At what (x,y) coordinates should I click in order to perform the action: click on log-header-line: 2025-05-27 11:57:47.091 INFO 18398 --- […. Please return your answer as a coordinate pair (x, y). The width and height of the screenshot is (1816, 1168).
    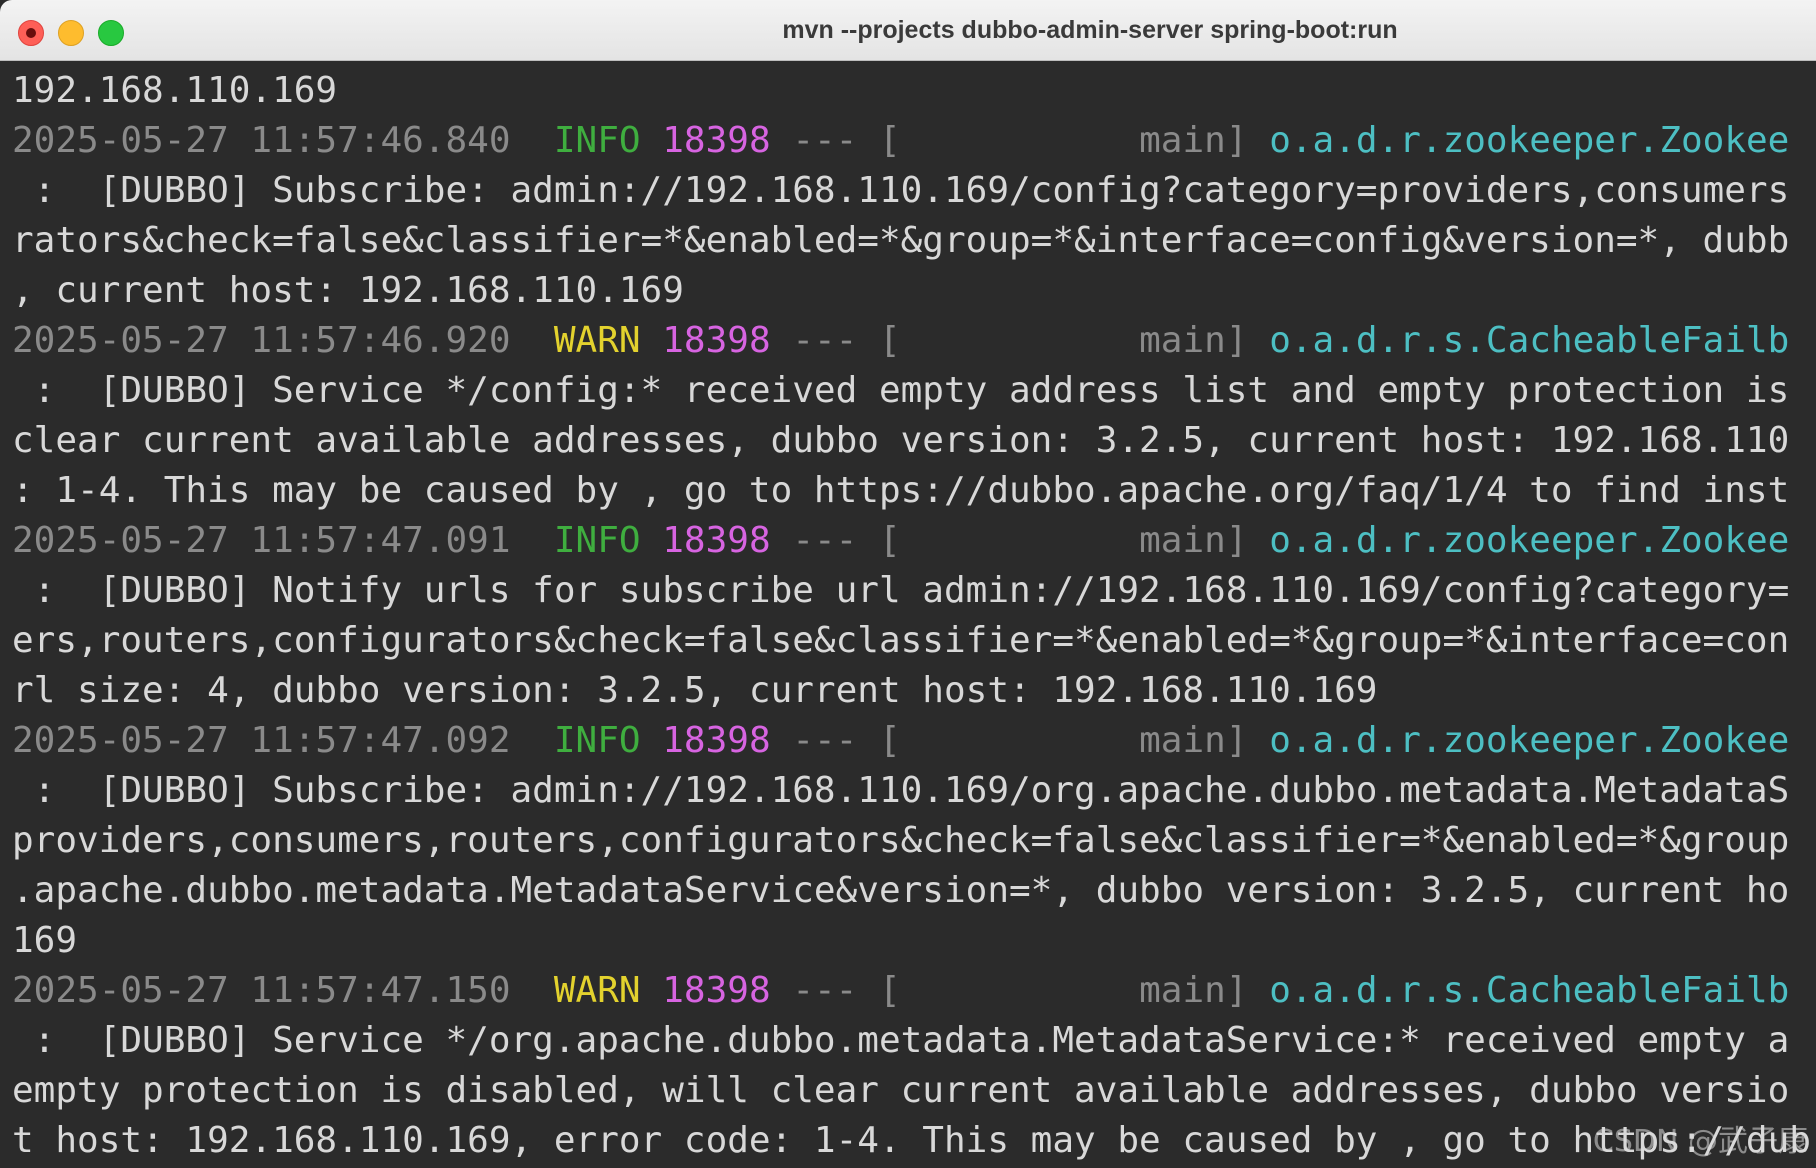
    Looking at the image, I should click on (908, 541).